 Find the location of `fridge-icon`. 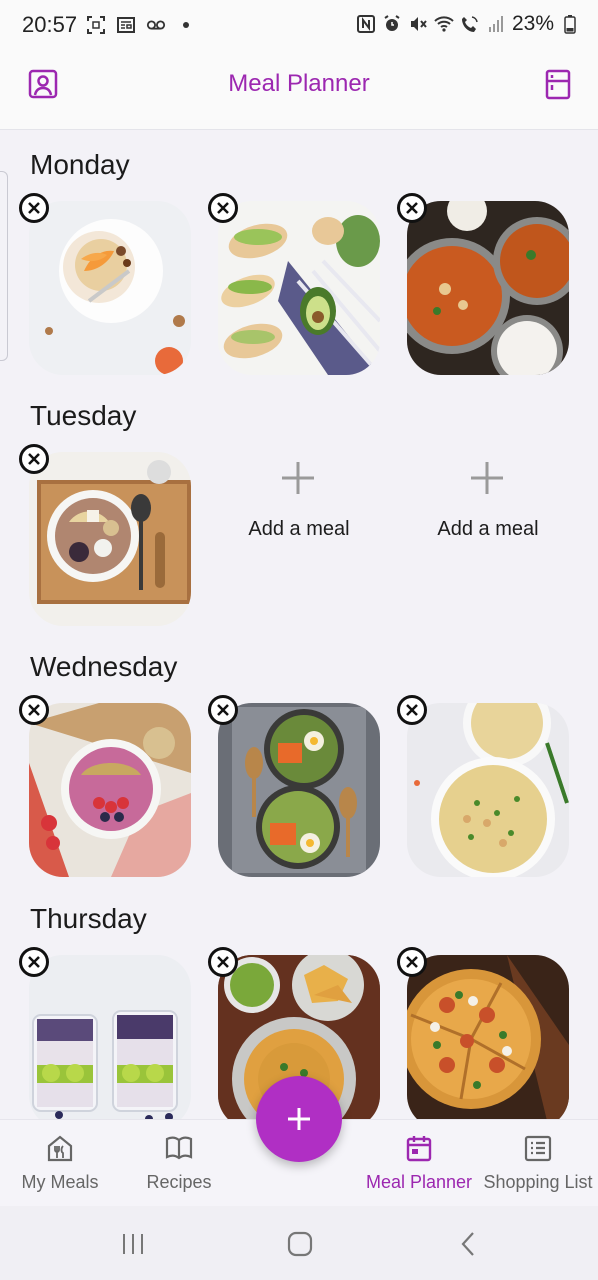

fridge-icon is located at coordinates (558, 84).